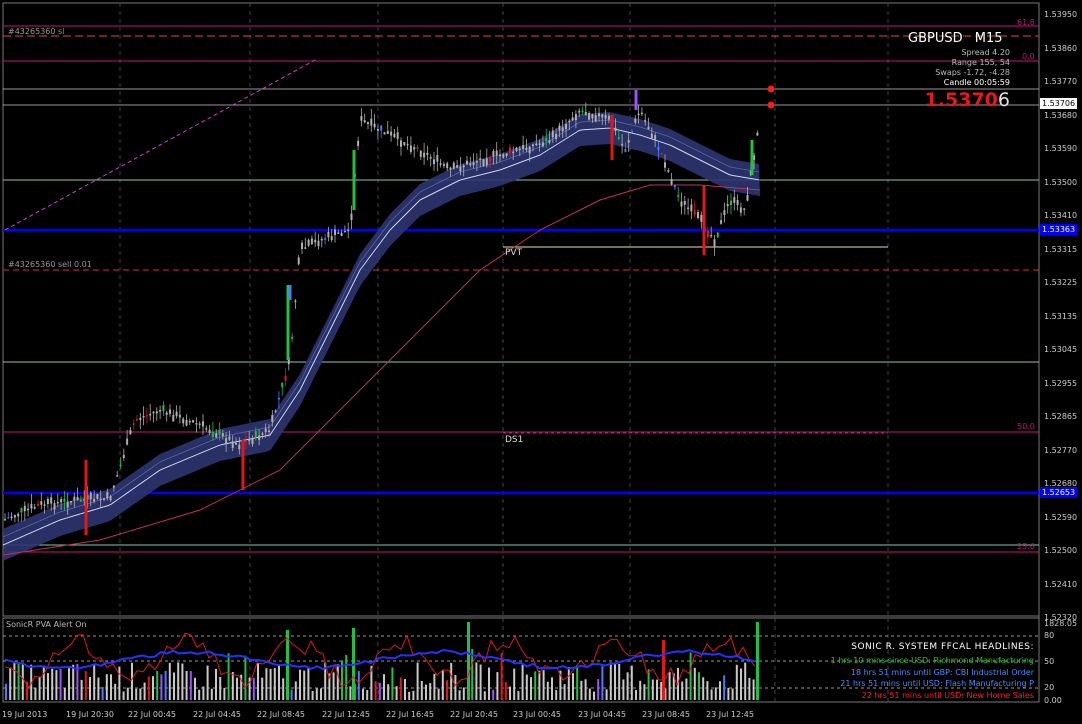 This screenshot has width=1082, height=724. What do you see at coordinates (967, 100) in the screenshot?
I see `live-price: 1.53706` at bounding box center [967, 100].